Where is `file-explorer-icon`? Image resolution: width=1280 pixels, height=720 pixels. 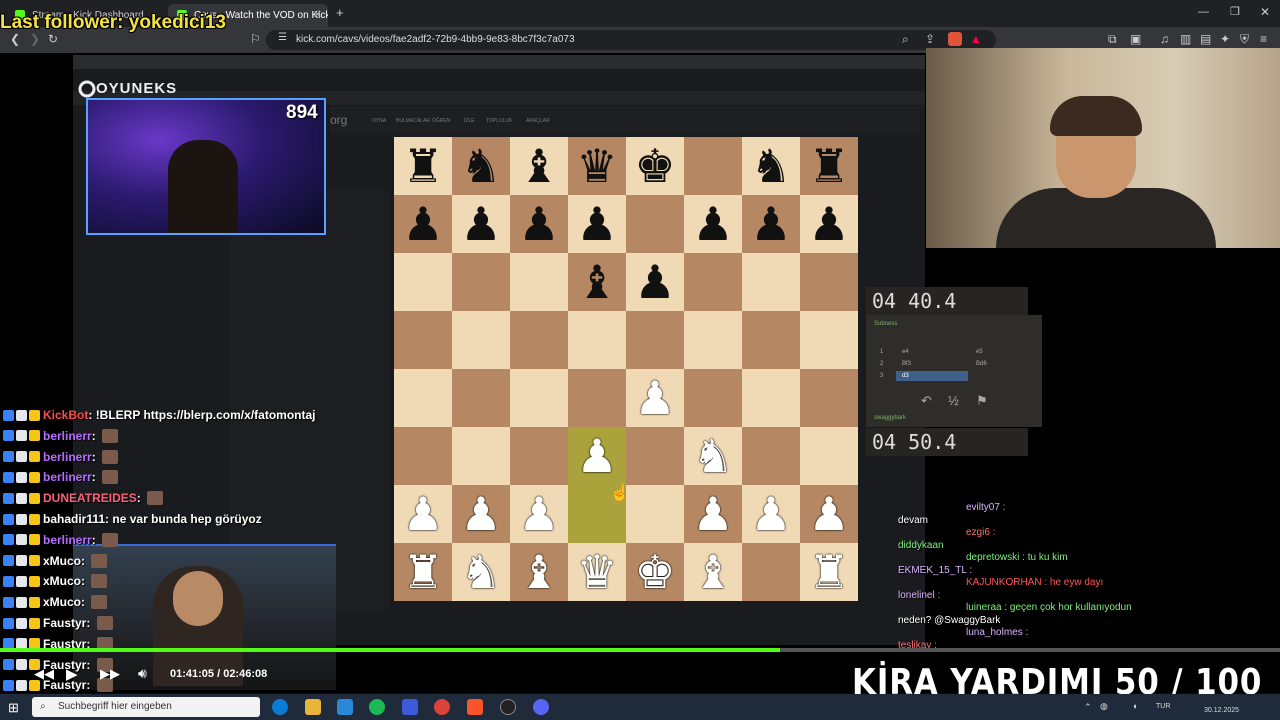 file-explorer-icon is located at coordinates (313, 707).